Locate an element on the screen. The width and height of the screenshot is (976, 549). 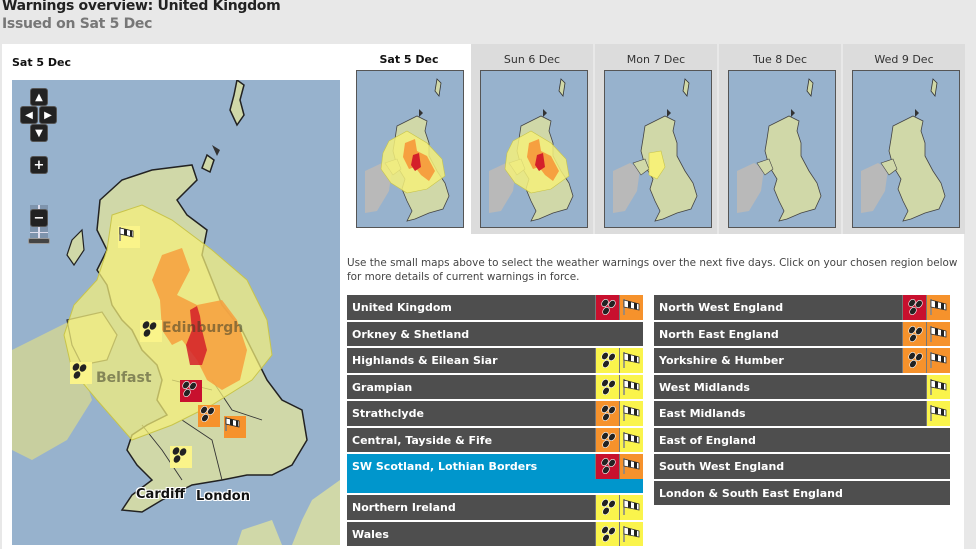
zoom-tick is located at coordinates (39, 232).